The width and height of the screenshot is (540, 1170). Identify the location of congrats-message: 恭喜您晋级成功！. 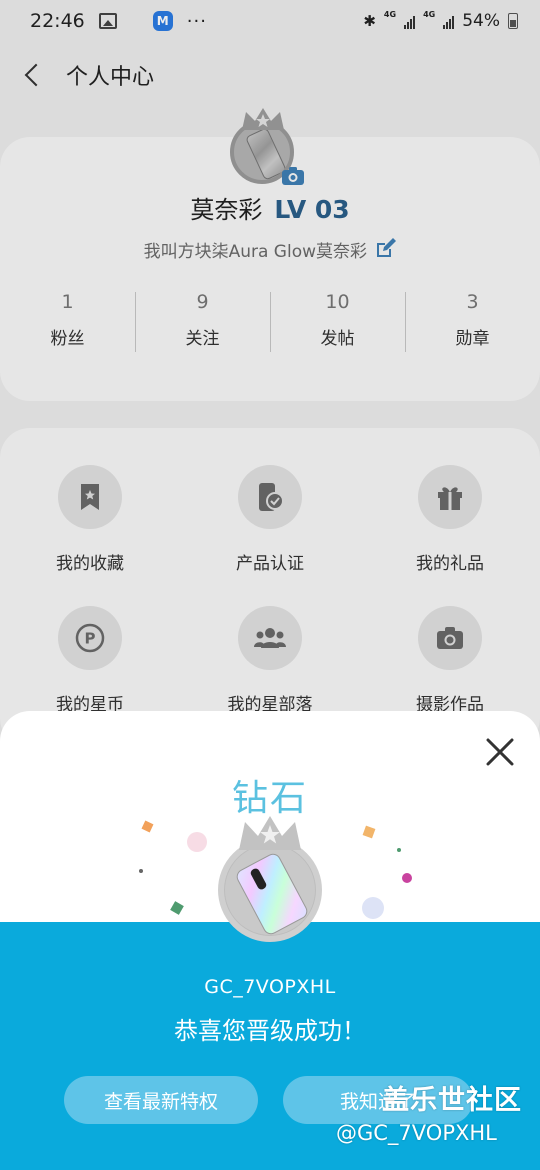
(270, 1031).